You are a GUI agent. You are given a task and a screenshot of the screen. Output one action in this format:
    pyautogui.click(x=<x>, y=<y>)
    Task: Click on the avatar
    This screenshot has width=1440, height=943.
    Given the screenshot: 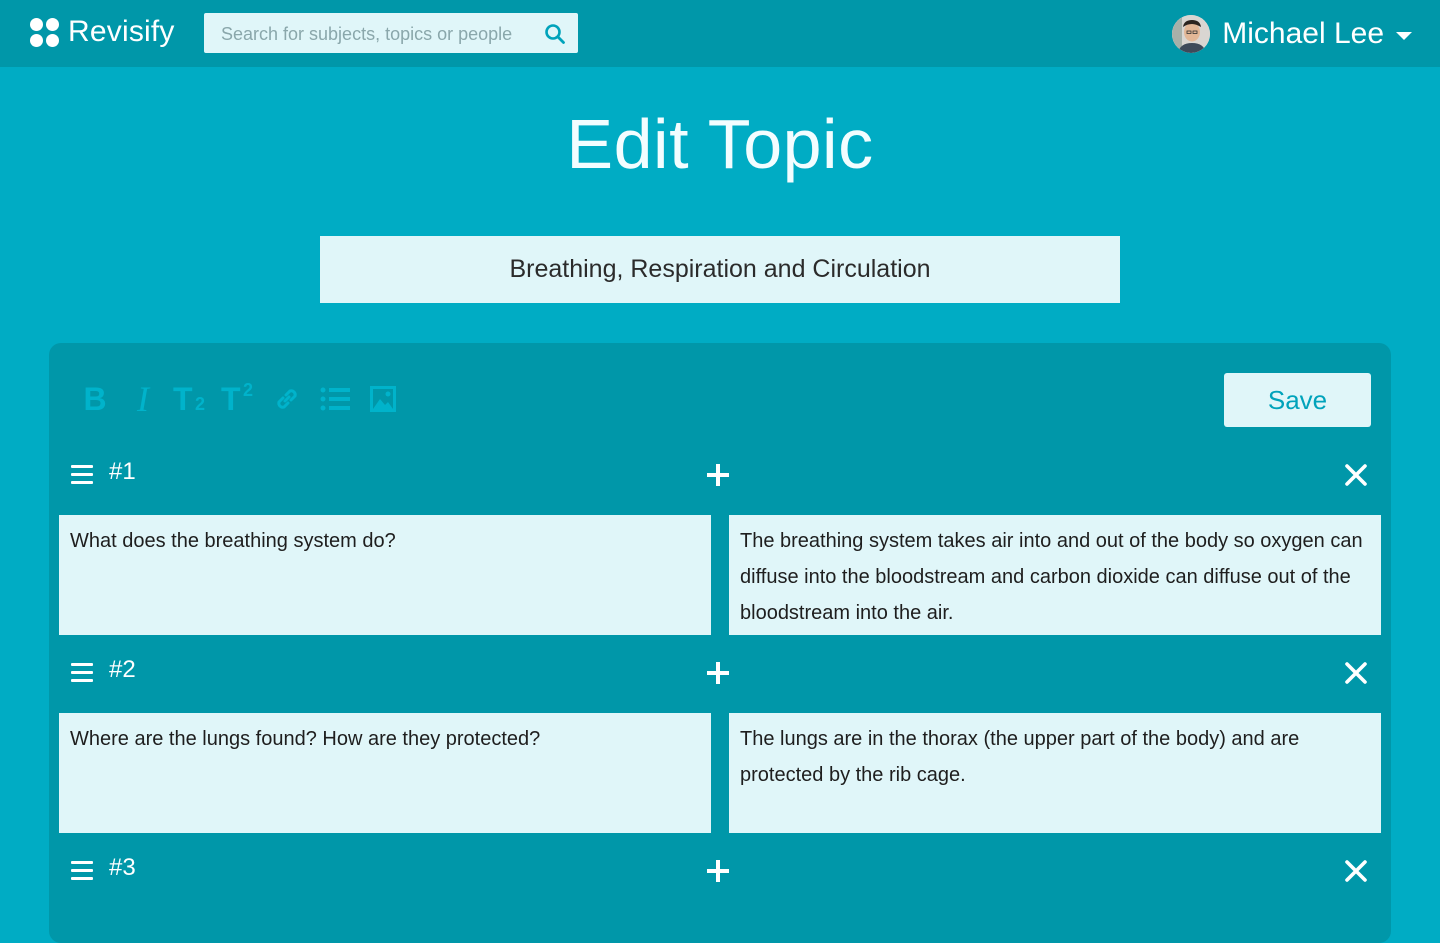 What is the action you would take?
    pyautogui.click(x=1191, y=34)
    